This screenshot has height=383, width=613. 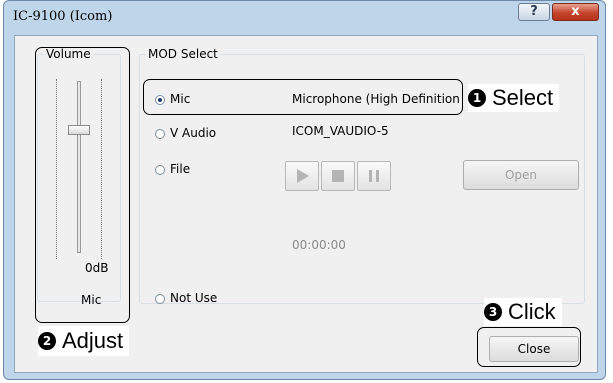 What do you see at coordinates (63, 16) in the screenshot?
I see `window-title: IC-9100 (Icom)` at bounding box center [63, 16].